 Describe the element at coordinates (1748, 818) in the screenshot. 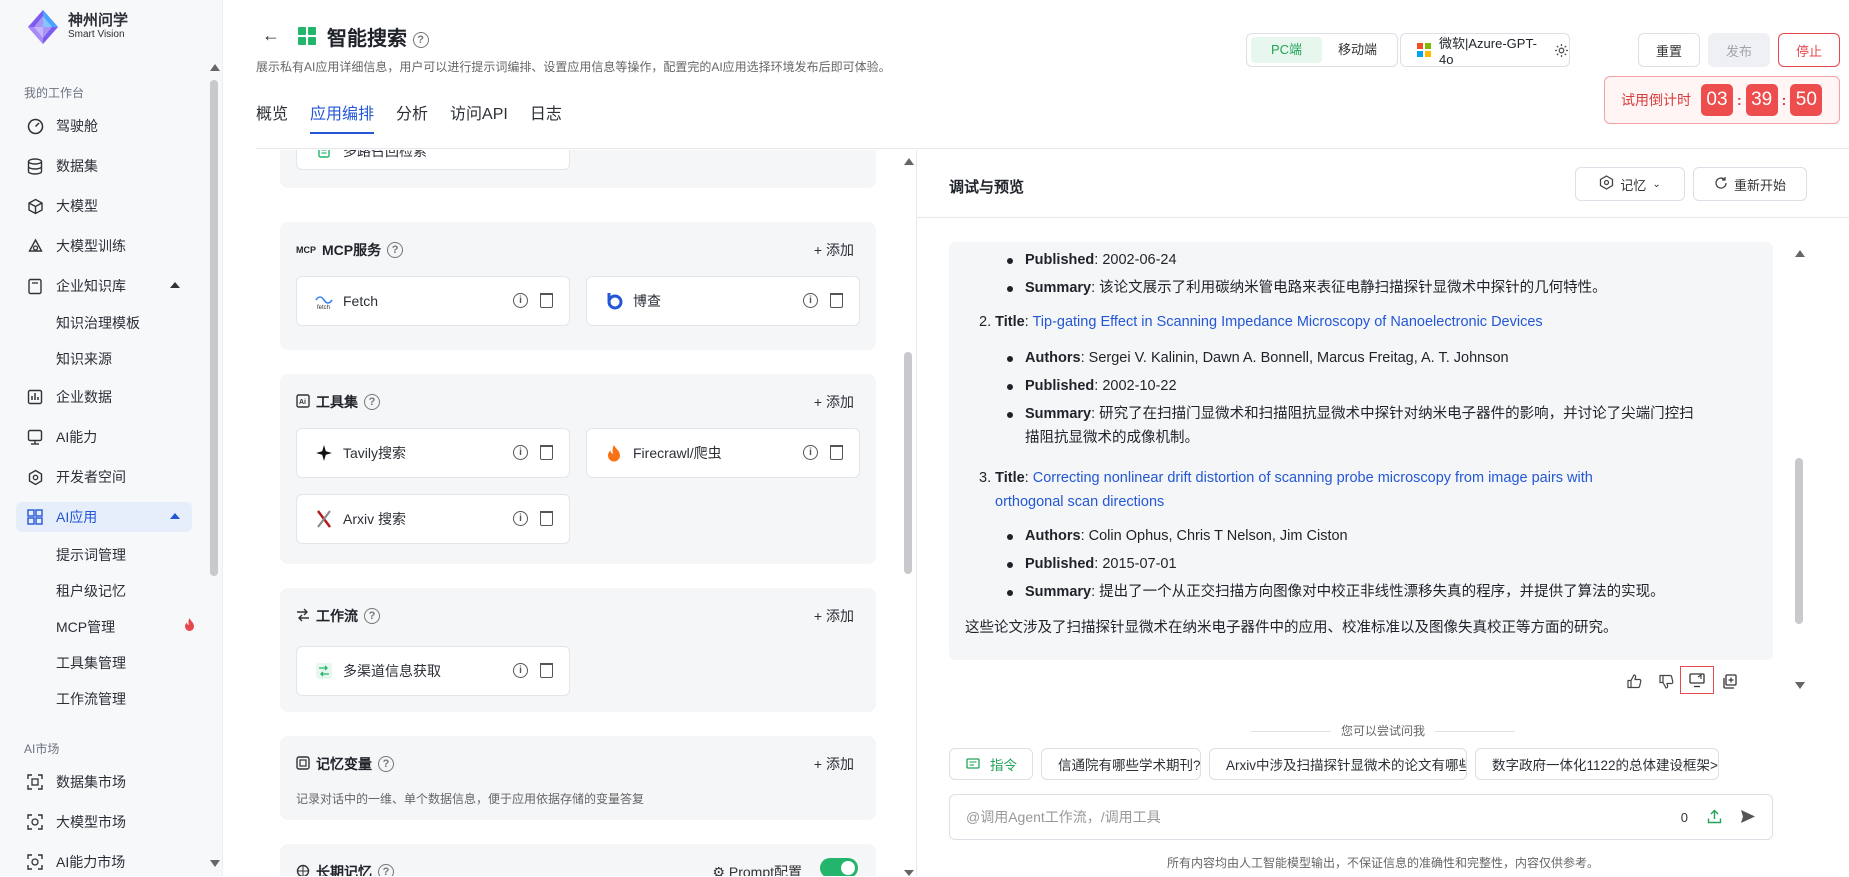

I see `send-icon` at that location.